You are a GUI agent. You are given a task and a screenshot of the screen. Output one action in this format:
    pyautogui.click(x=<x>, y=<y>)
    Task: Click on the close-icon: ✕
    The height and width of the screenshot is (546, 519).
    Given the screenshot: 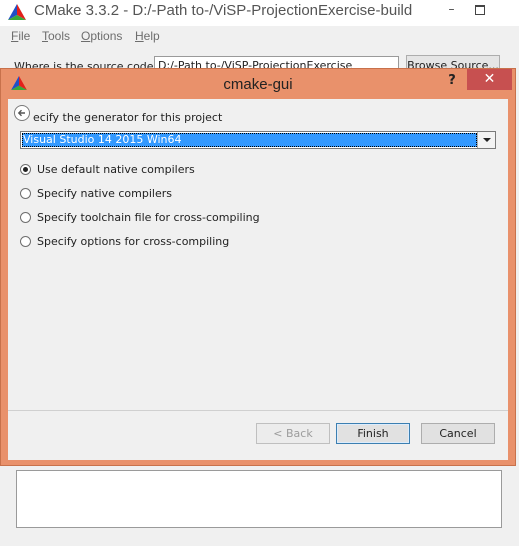 What is the action you would take?
    pyautogui.click(x=489, y=79)
    